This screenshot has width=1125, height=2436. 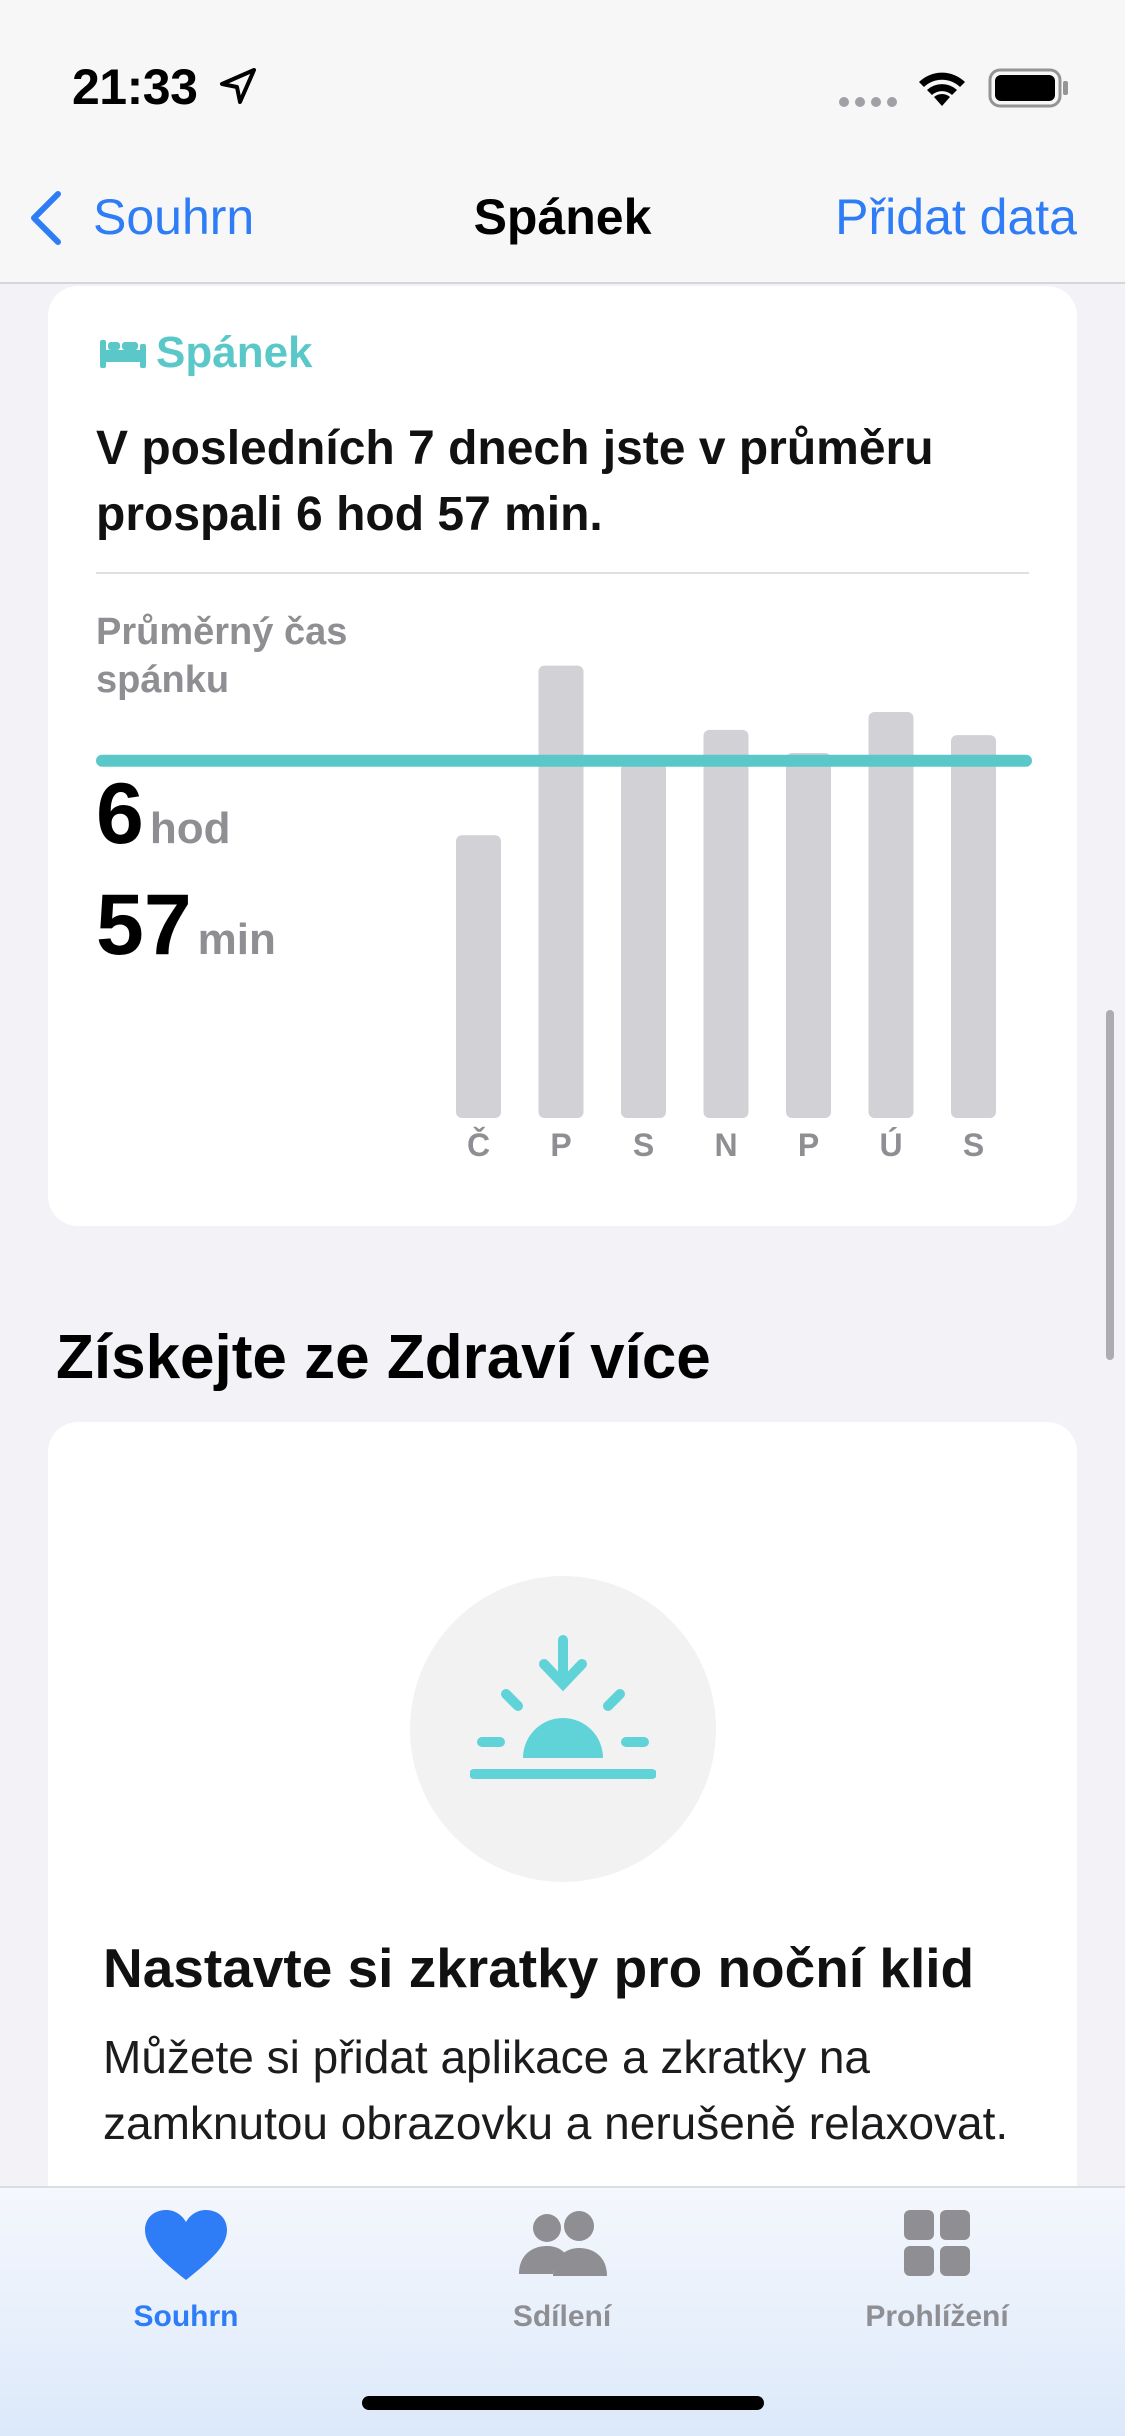 What do you see at coordinates (562, 217) in the screenshot?
I see `navigation-bar: Souhrn Spánek Přidat data` at bounding box center [562, 217].